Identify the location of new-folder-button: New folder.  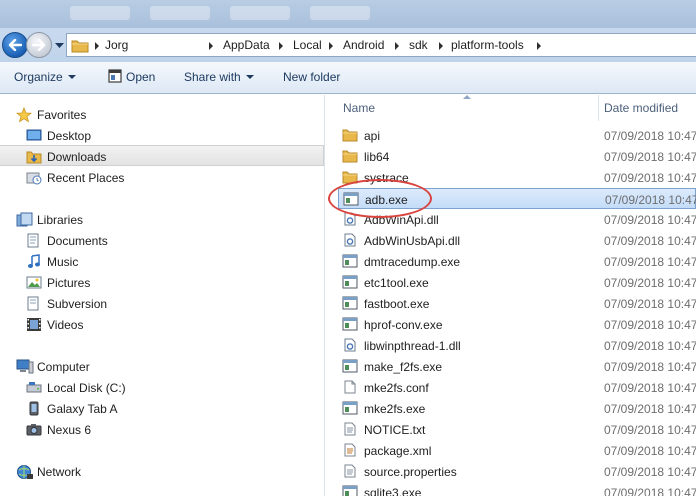
(311, 77).